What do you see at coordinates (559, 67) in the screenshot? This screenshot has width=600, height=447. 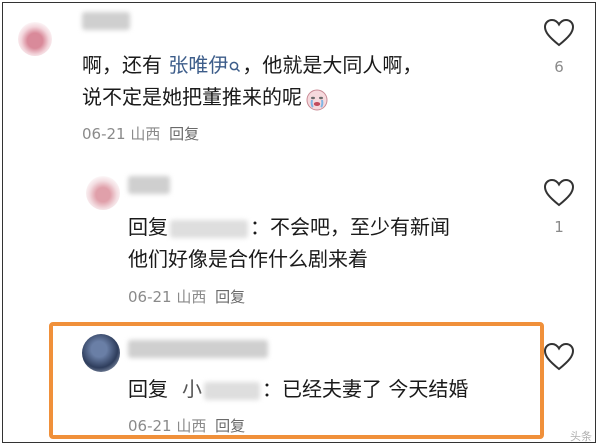 I see `like-count: 6` at bounding box center [559, 67].